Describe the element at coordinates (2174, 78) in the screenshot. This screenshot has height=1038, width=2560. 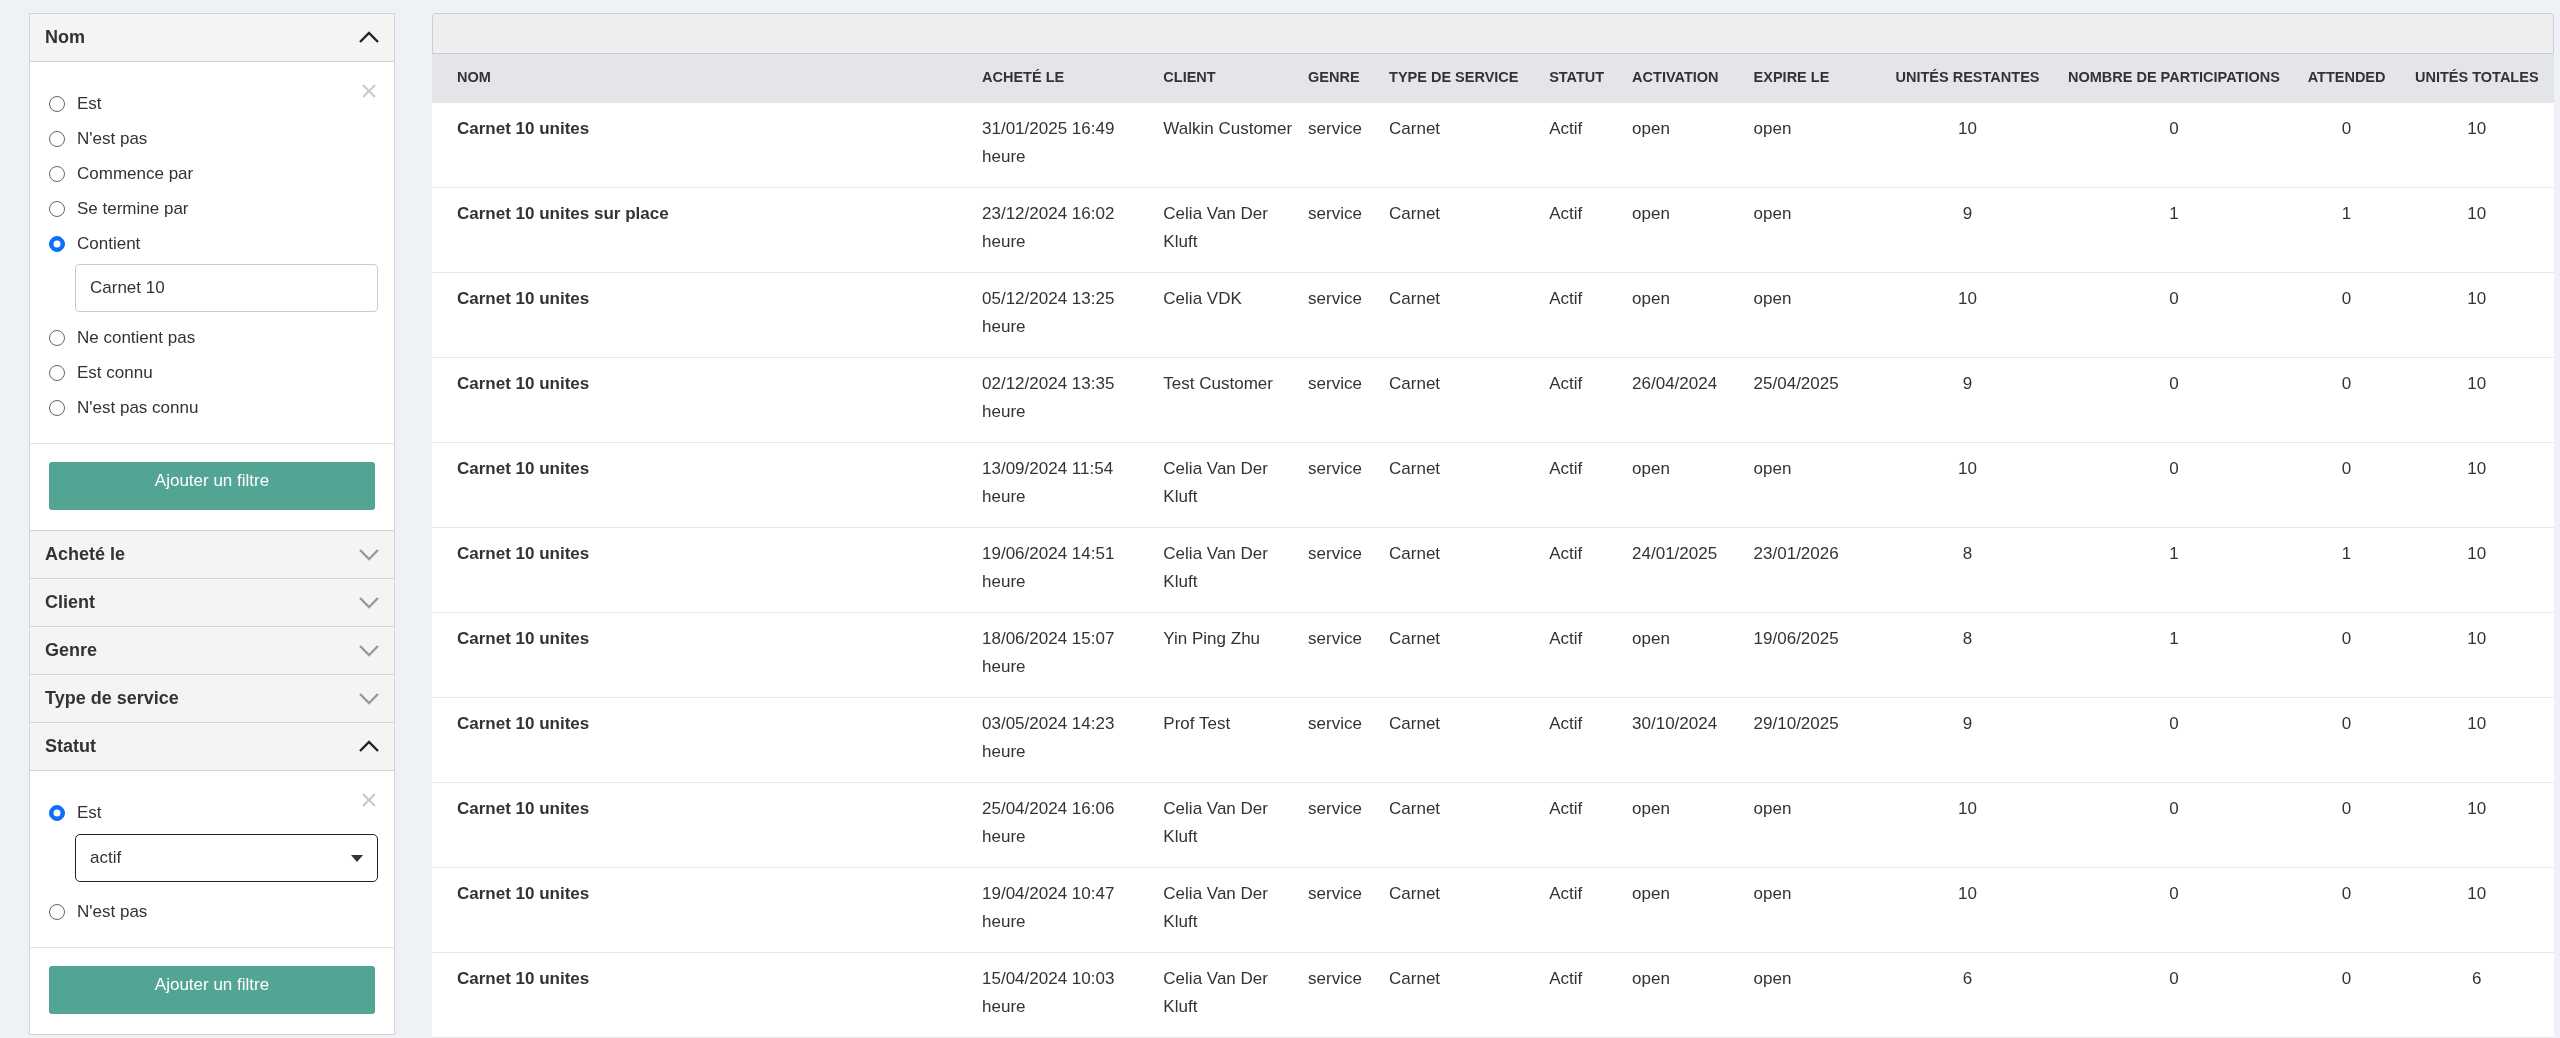
I see `column-header: NOMBRE DE PARTICIPATIONS` at that location.